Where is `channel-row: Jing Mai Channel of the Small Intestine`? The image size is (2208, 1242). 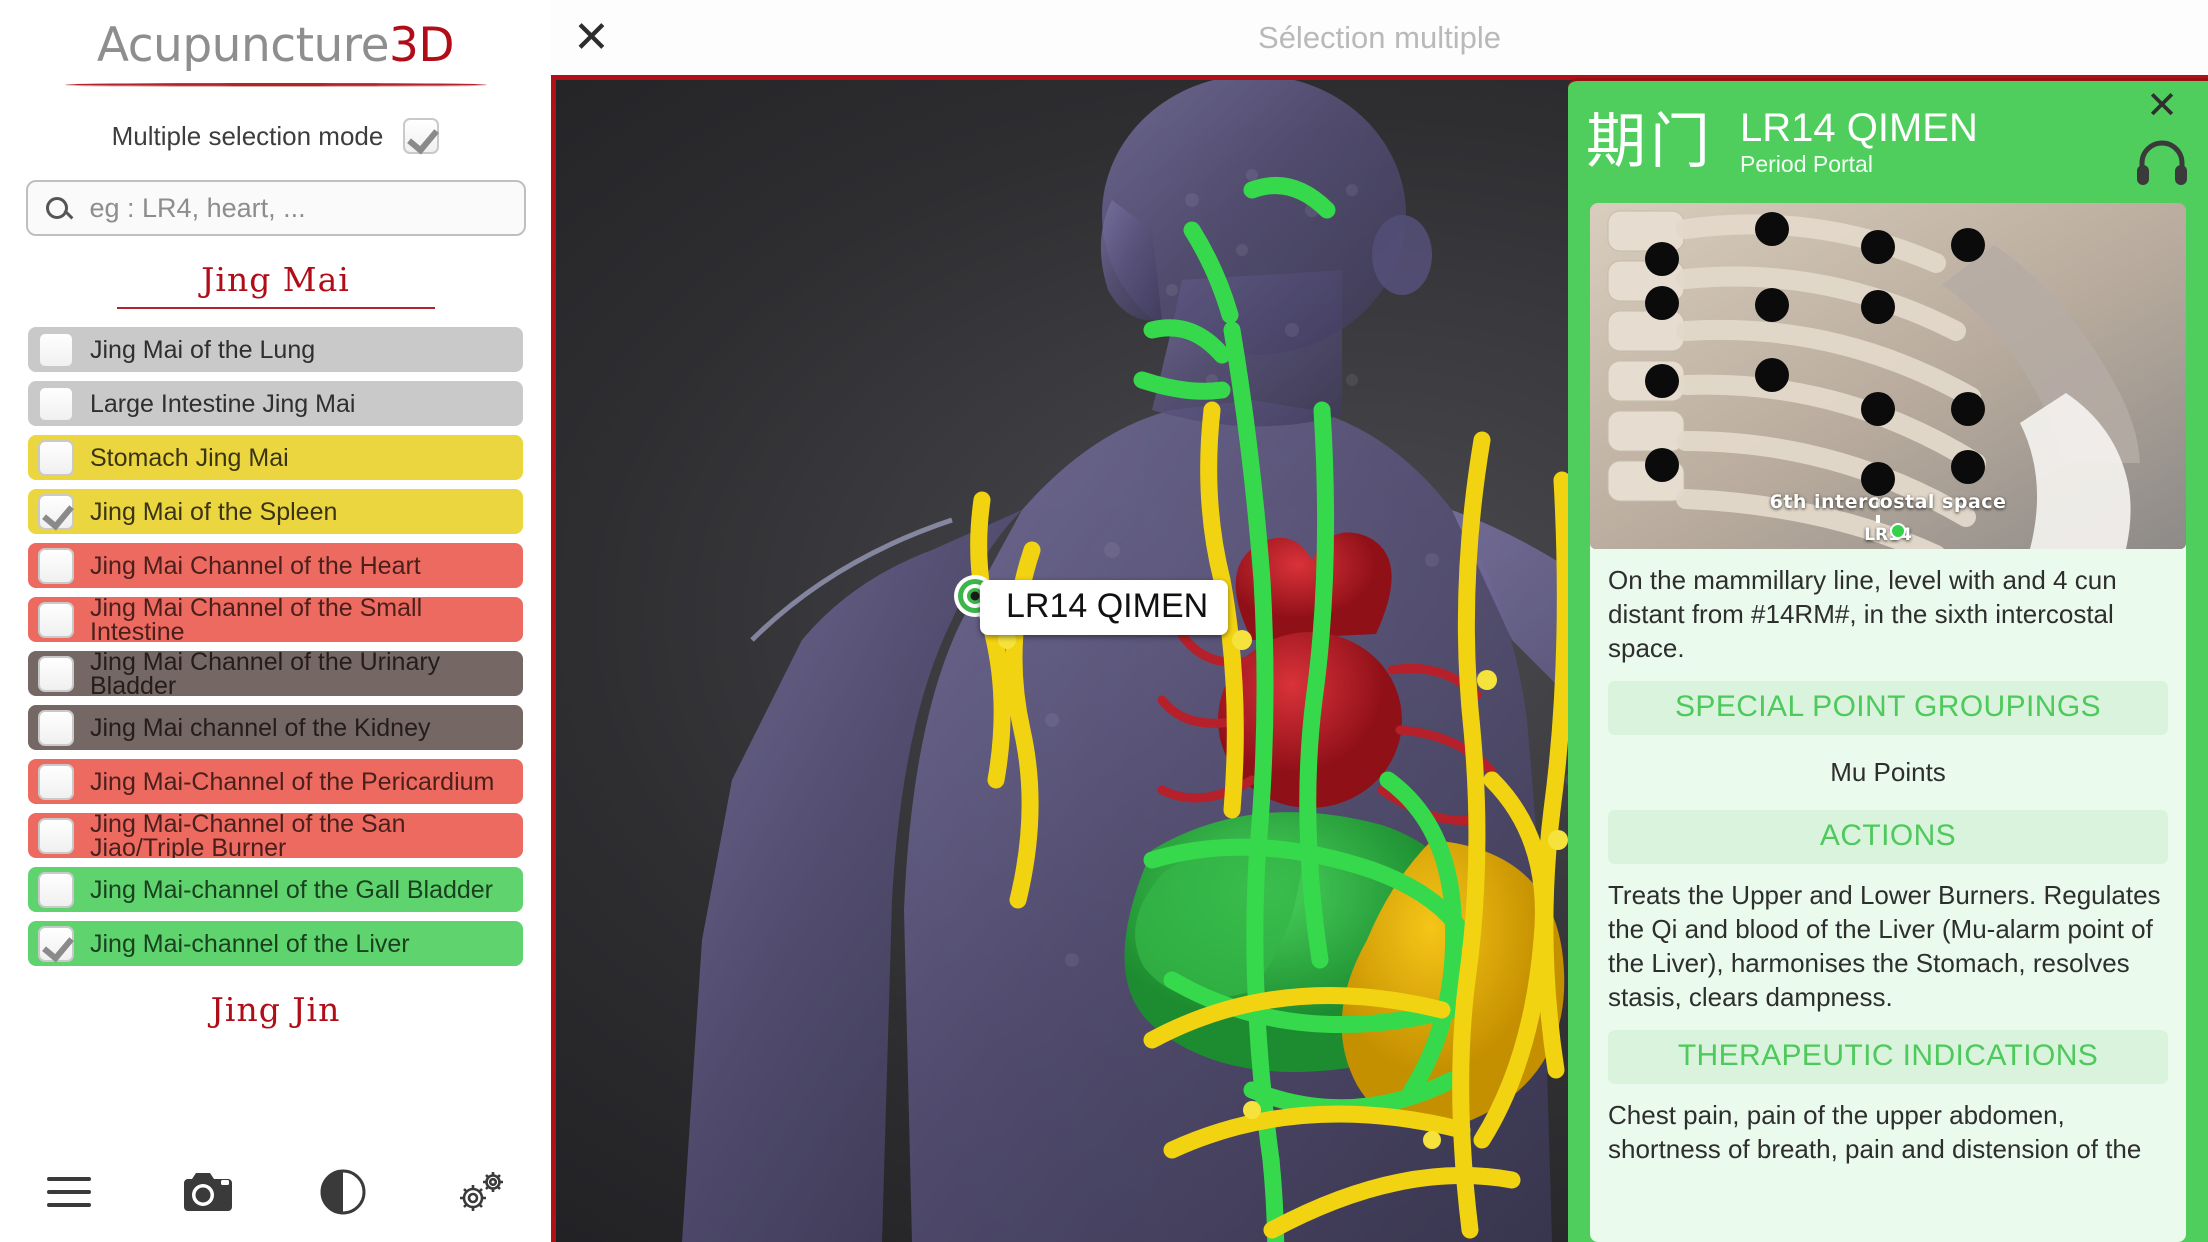
channel-row: Jing Mai Channel of the Small Intestine is located at coordinates (275, 619).